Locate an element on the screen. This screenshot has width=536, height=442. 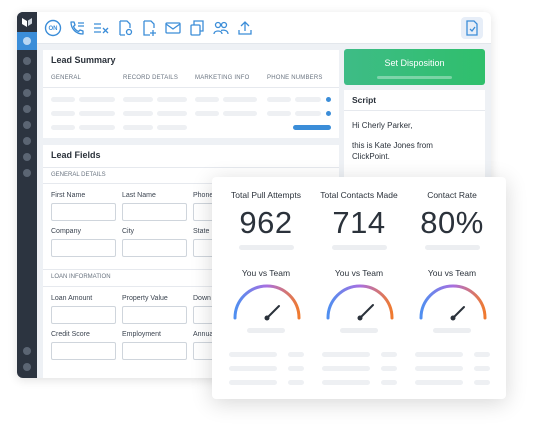
loan-information-label: LOAN INFORMATION is located at coordinates (81, 277).